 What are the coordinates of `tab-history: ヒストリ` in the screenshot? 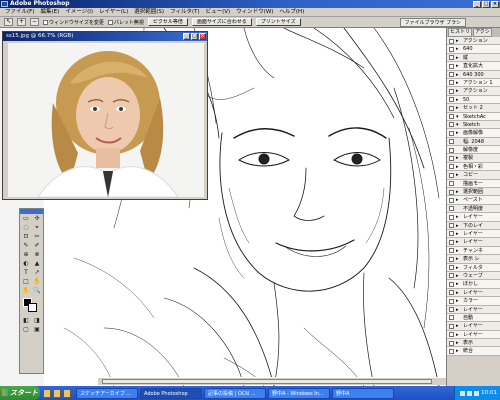 It's located at (460, 32).